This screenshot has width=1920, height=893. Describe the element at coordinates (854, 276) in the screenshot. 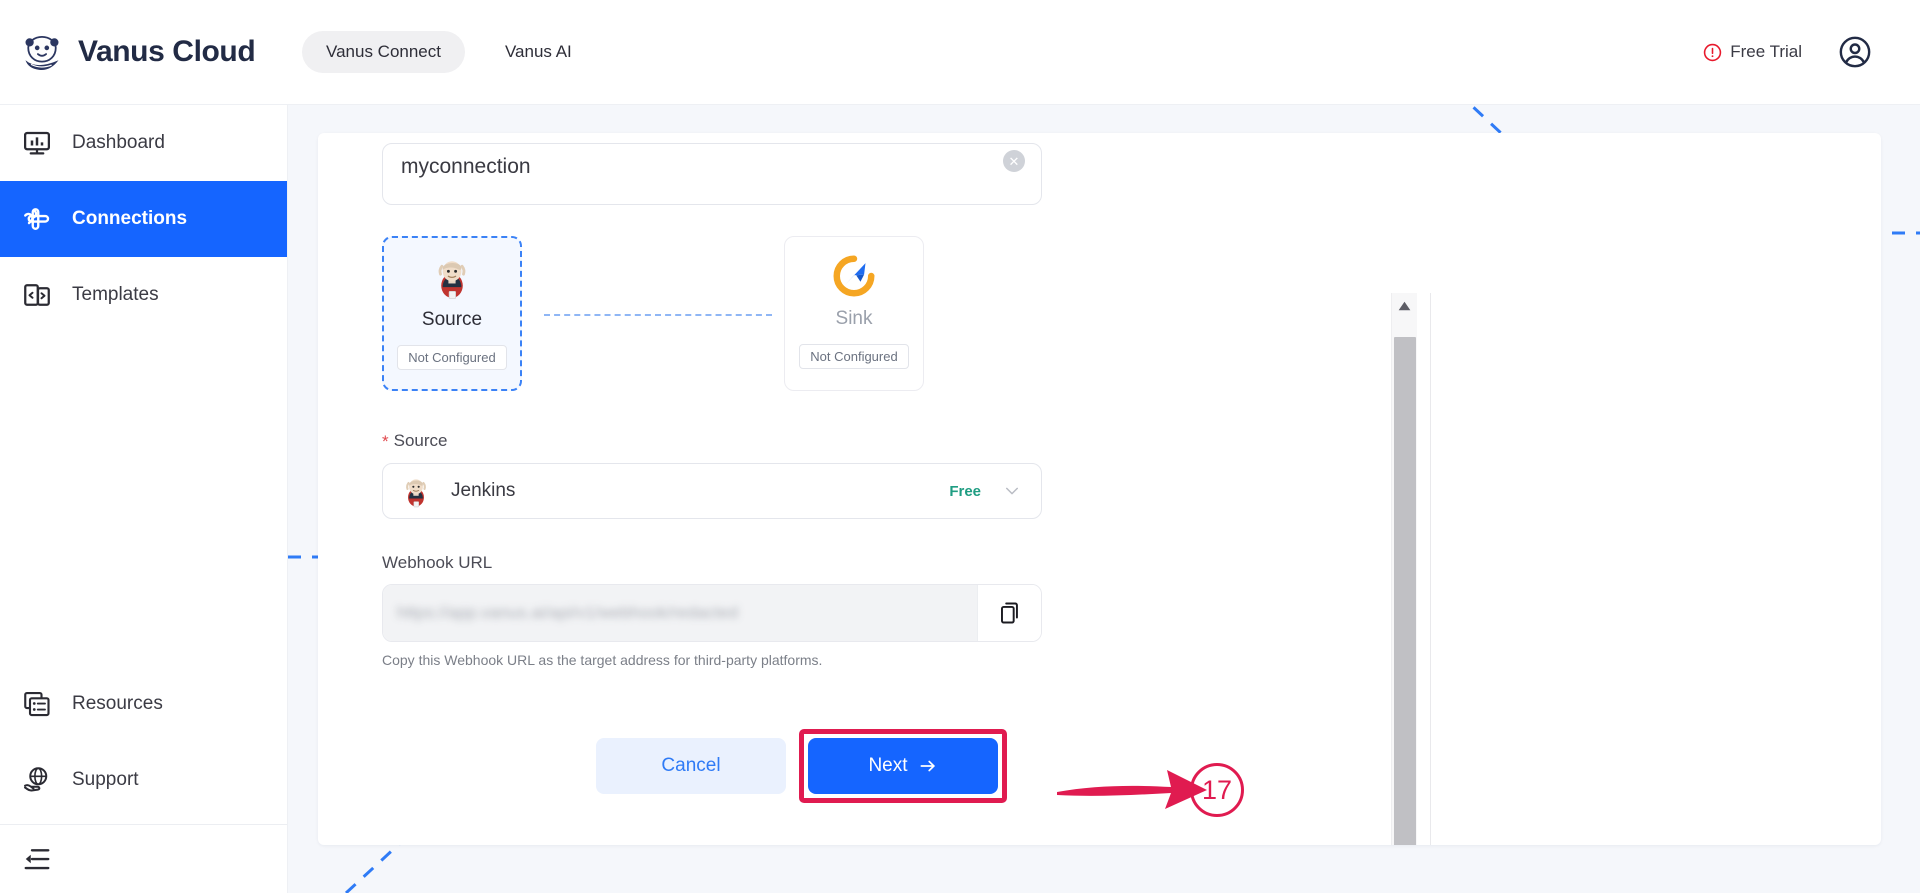

I see `vanus-sink-icon` at that location.